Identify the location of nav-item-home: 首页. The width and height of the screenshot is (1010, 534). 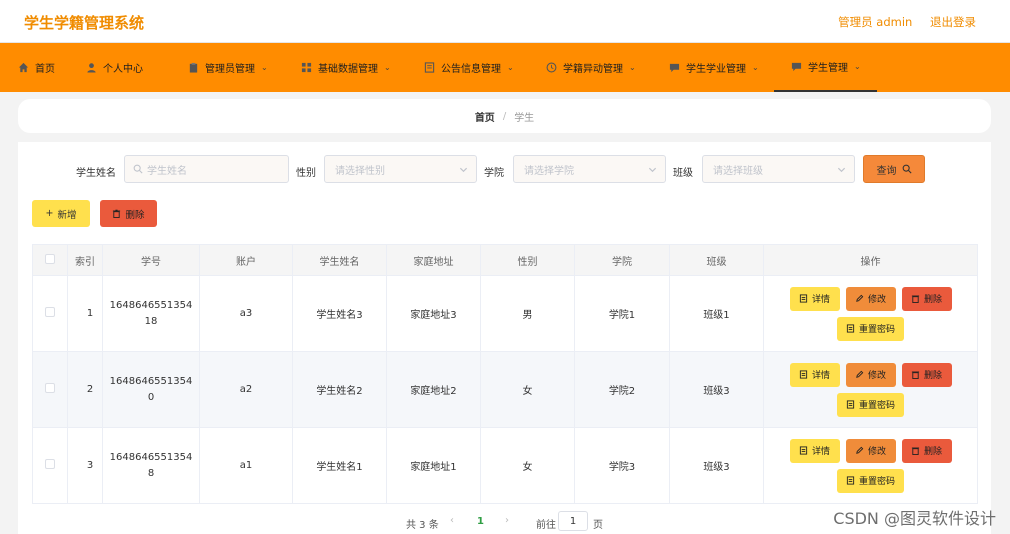
(36, 67).